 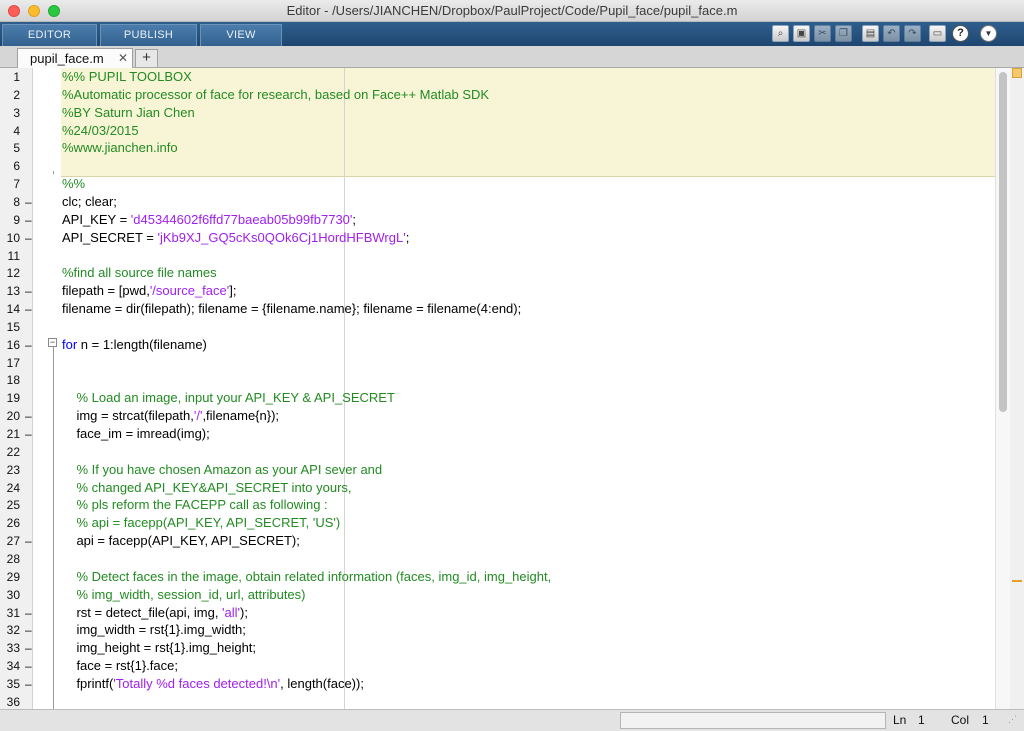 What do you see at coordinates (10, 452) in the screenshot?
I see `line-number: 22` at bounding box center [10, 452].